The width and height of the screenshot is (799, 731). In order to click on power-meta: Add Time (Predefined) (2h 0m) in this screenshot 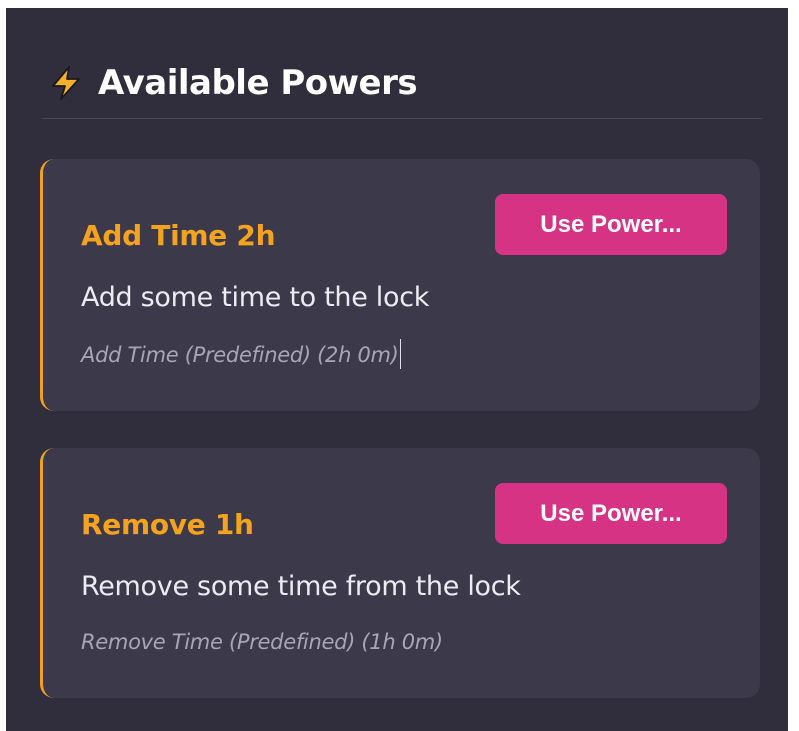, I will do `click(241, 355)`.